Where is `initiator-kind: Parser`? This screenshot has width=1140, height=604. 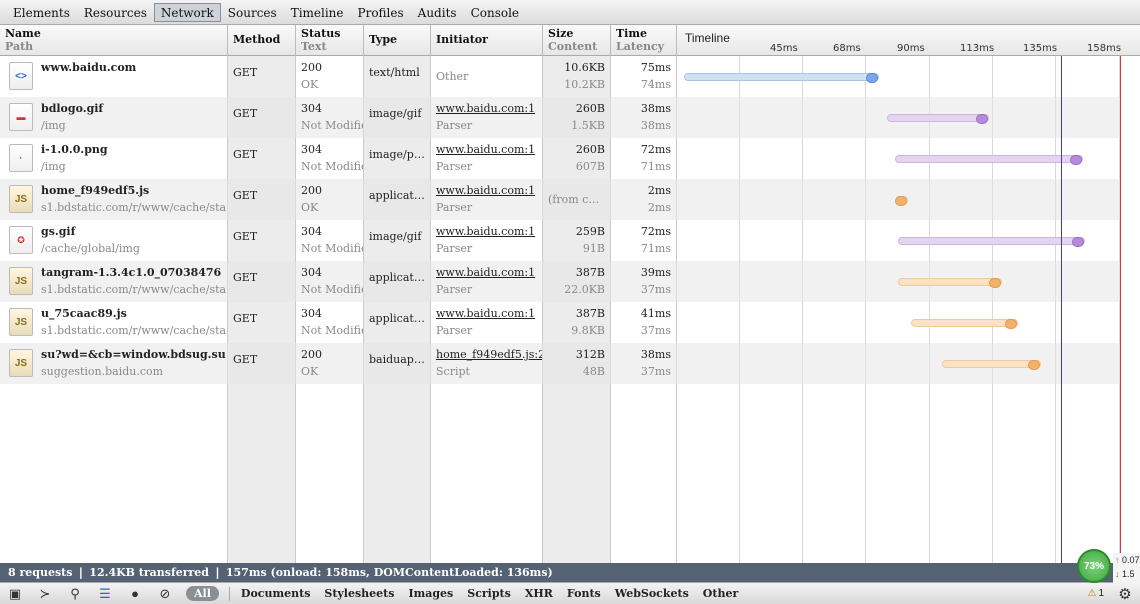 initiator-kind: Parser is located at coordinates (454, 125).